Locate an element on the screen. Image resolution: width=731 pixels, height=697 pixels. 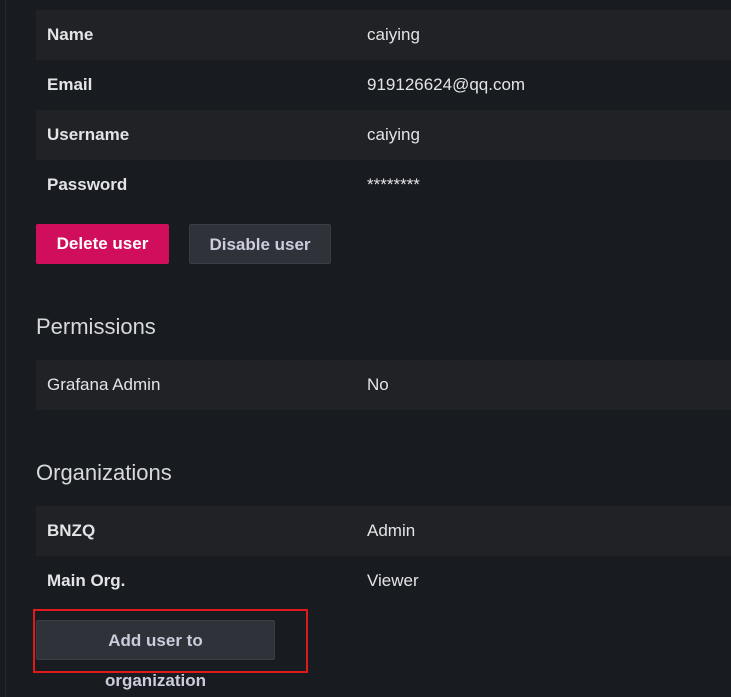
user-info-key: Password is located at coordinates (87, 184).